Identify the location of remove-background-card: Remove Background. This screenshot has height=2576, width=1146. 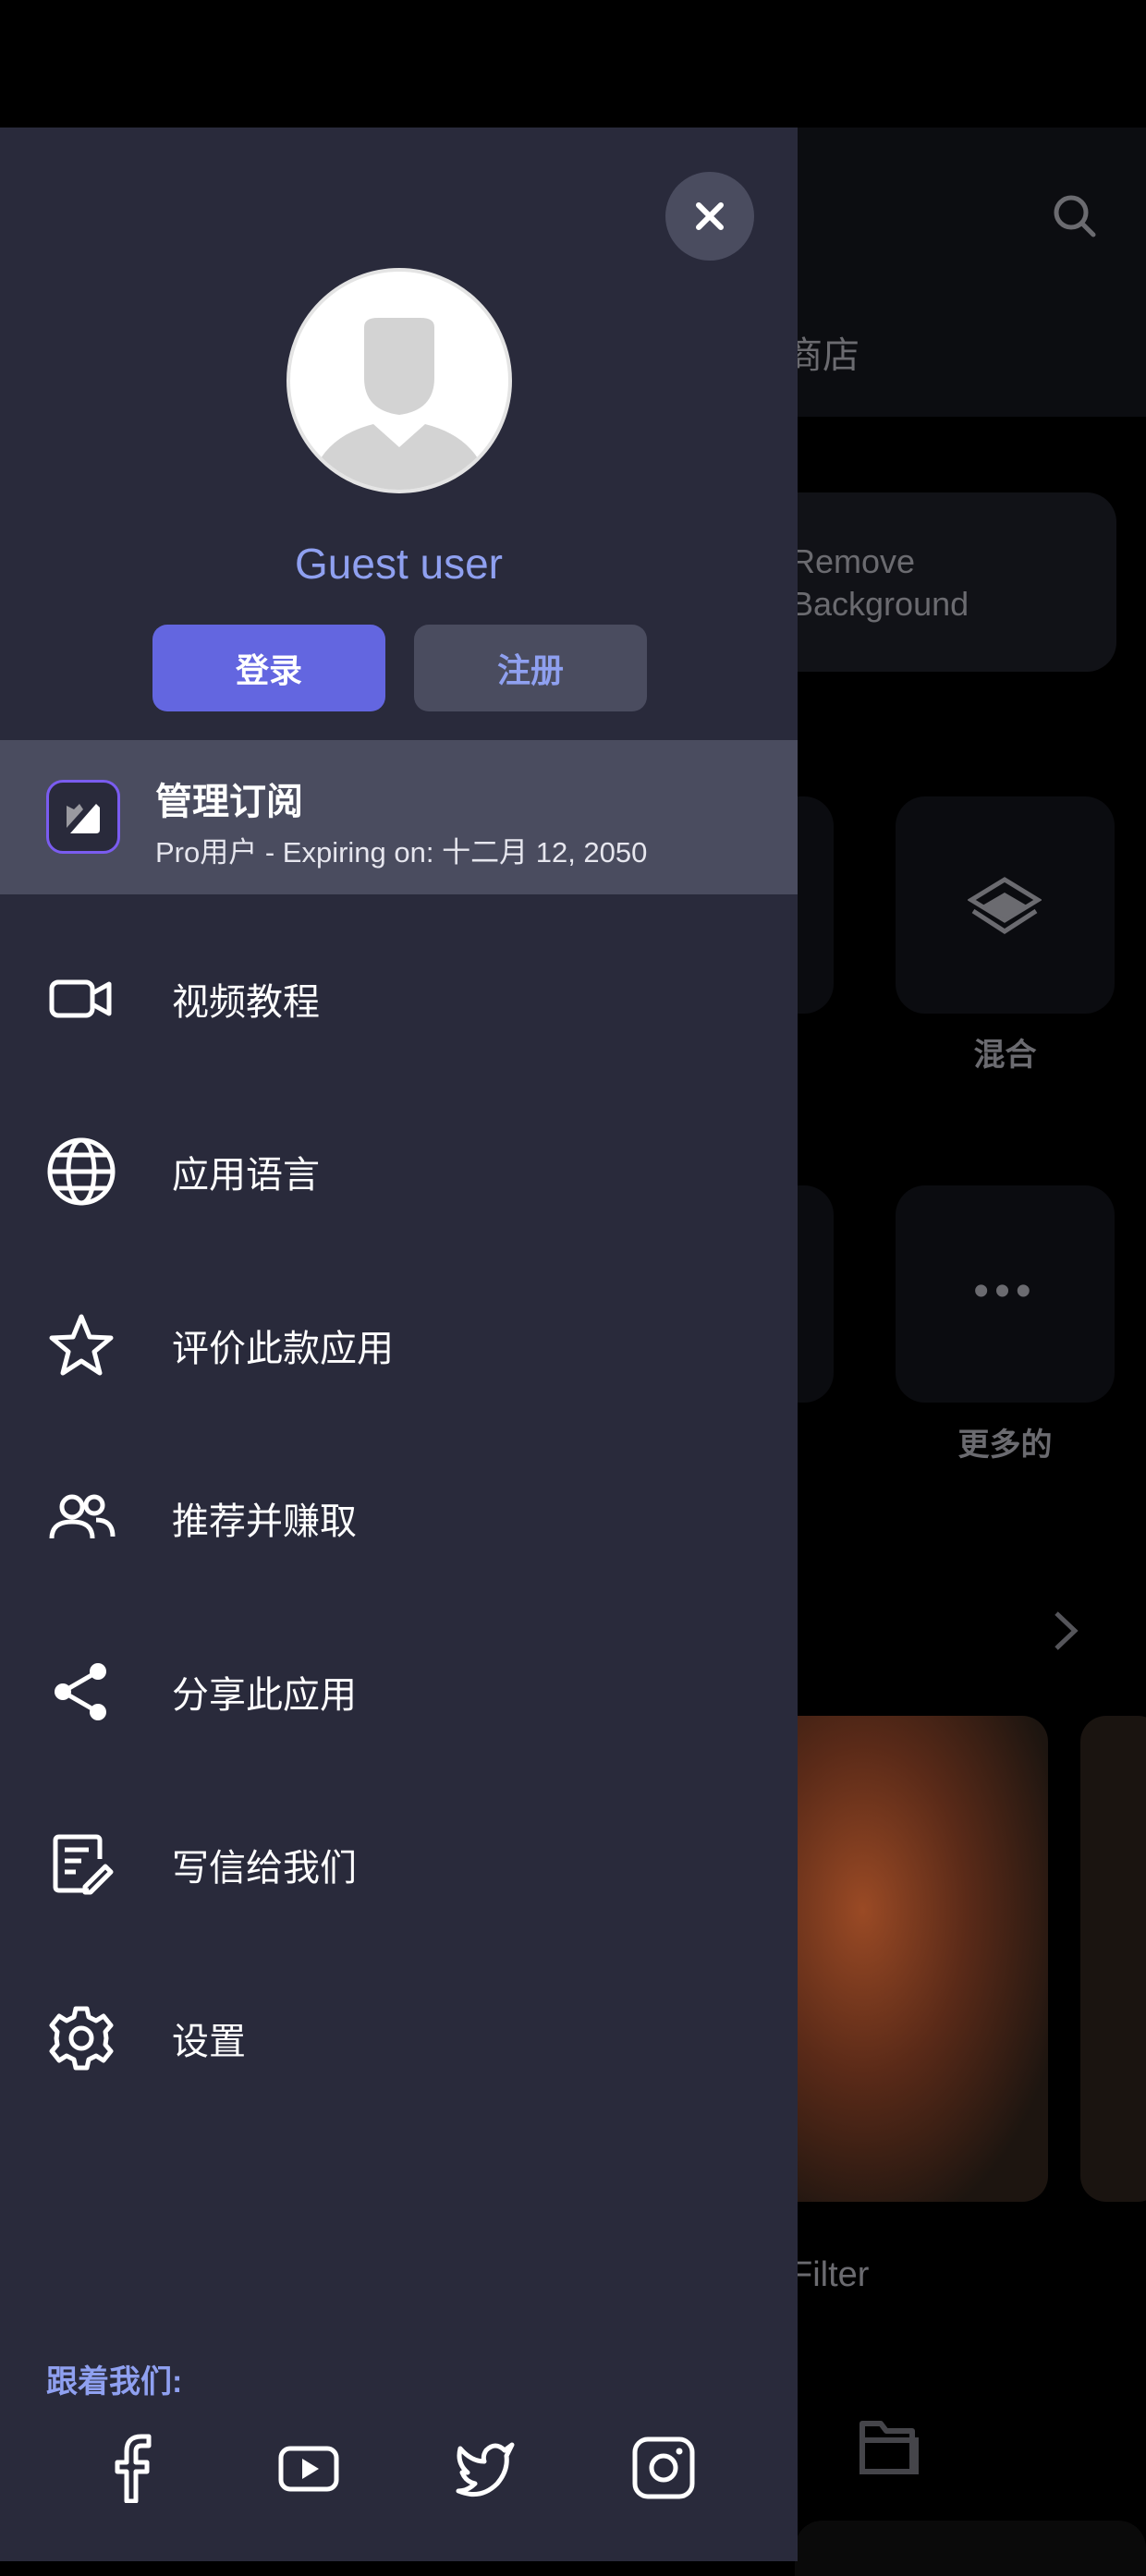
(937, 582).